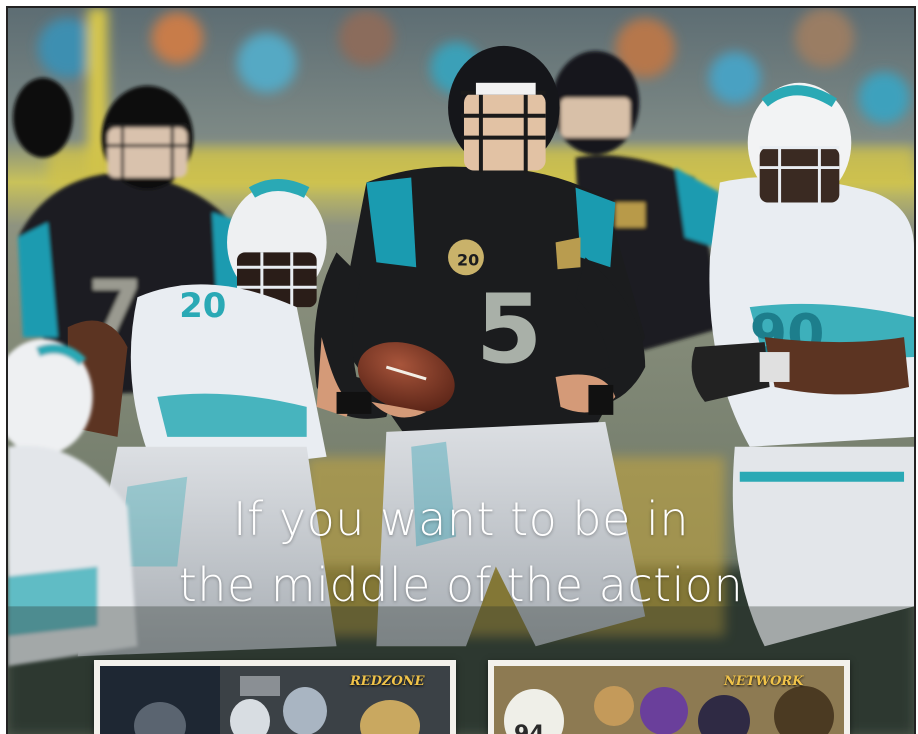 This screenshot has height=734, width=918. I want to click on redzone-thumbnail: REDZONE, so click(275, 697).